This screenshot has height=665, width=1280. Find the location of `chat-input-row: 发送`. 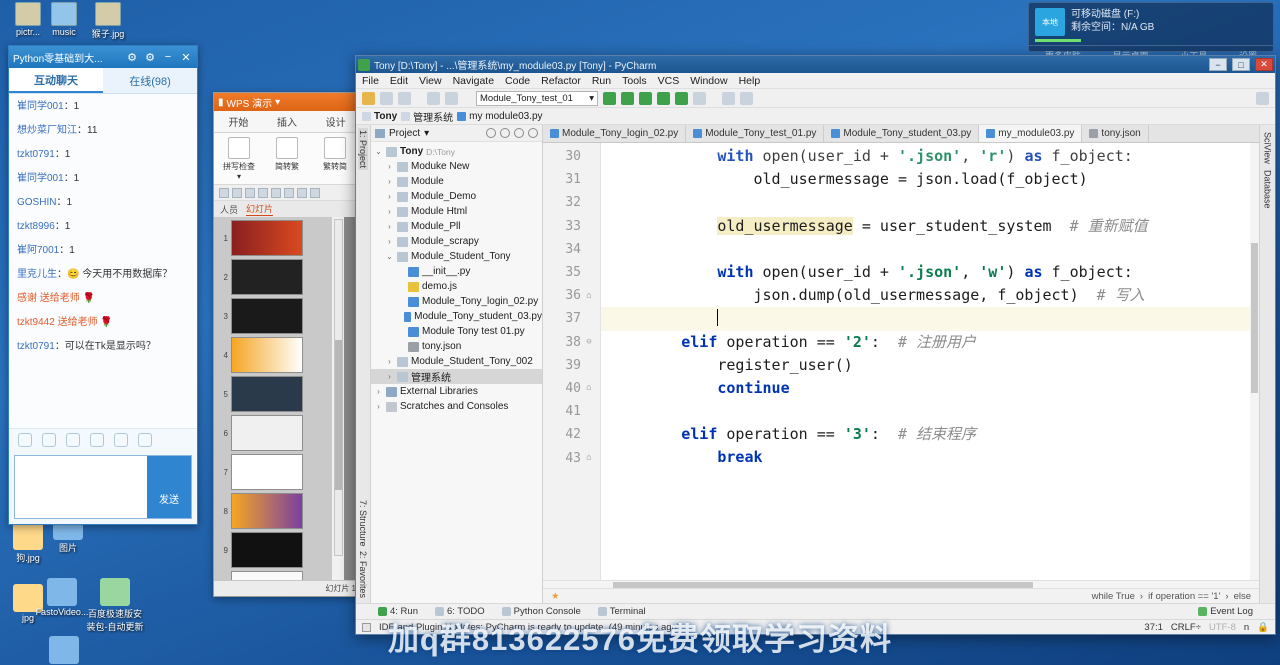

chat-input-row: 发送 is located at coordinates (103, 487).